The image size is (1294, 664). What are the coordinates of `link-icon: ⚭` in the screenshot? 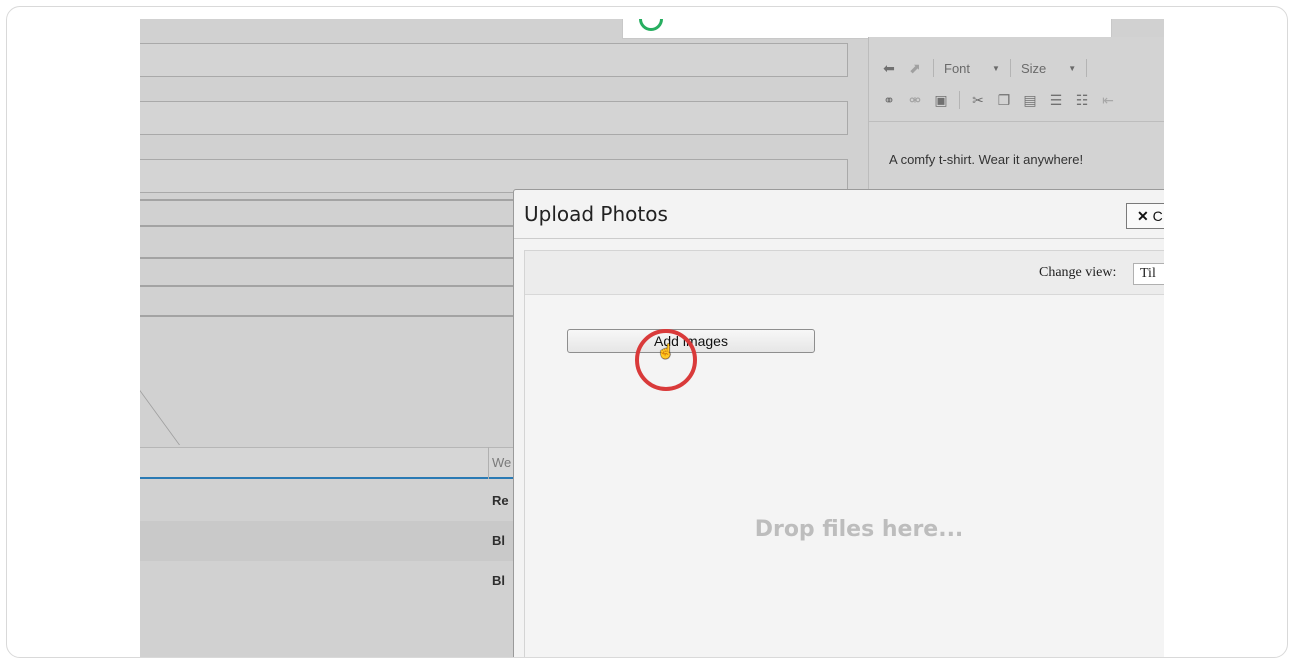 It's located at (889, 100).